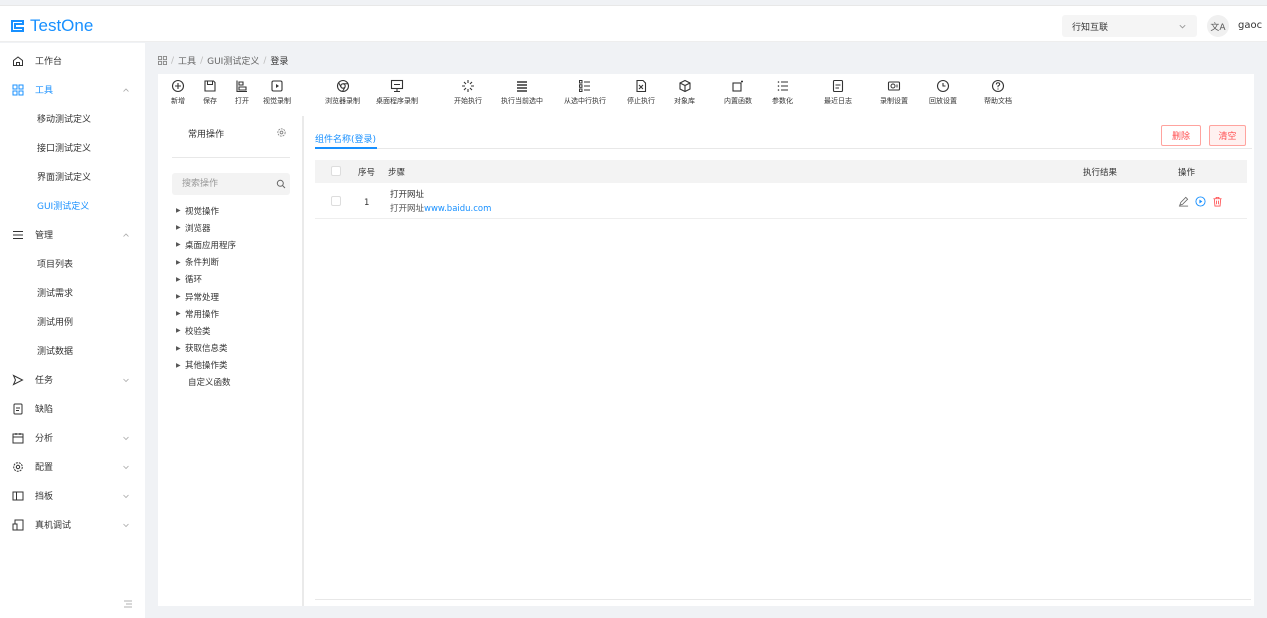 This screenshot has width=1267, height=618. I want to click on tree-node: ▶ 校验类, so click(206, 330).